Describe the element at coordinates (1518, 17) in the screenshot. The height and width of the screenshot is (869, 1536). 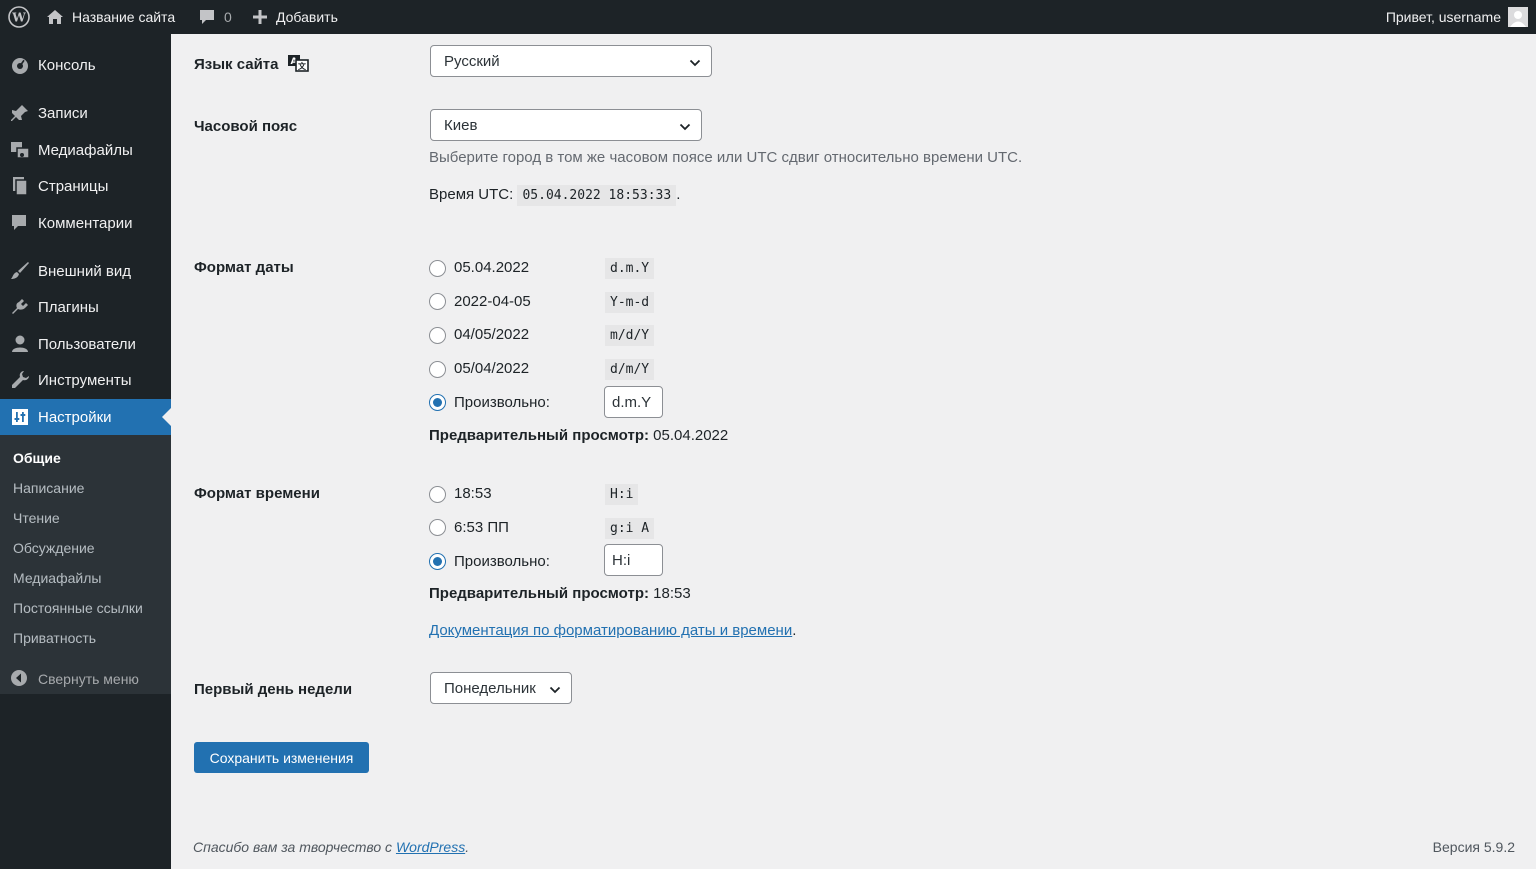
I see `avatar` at that location.